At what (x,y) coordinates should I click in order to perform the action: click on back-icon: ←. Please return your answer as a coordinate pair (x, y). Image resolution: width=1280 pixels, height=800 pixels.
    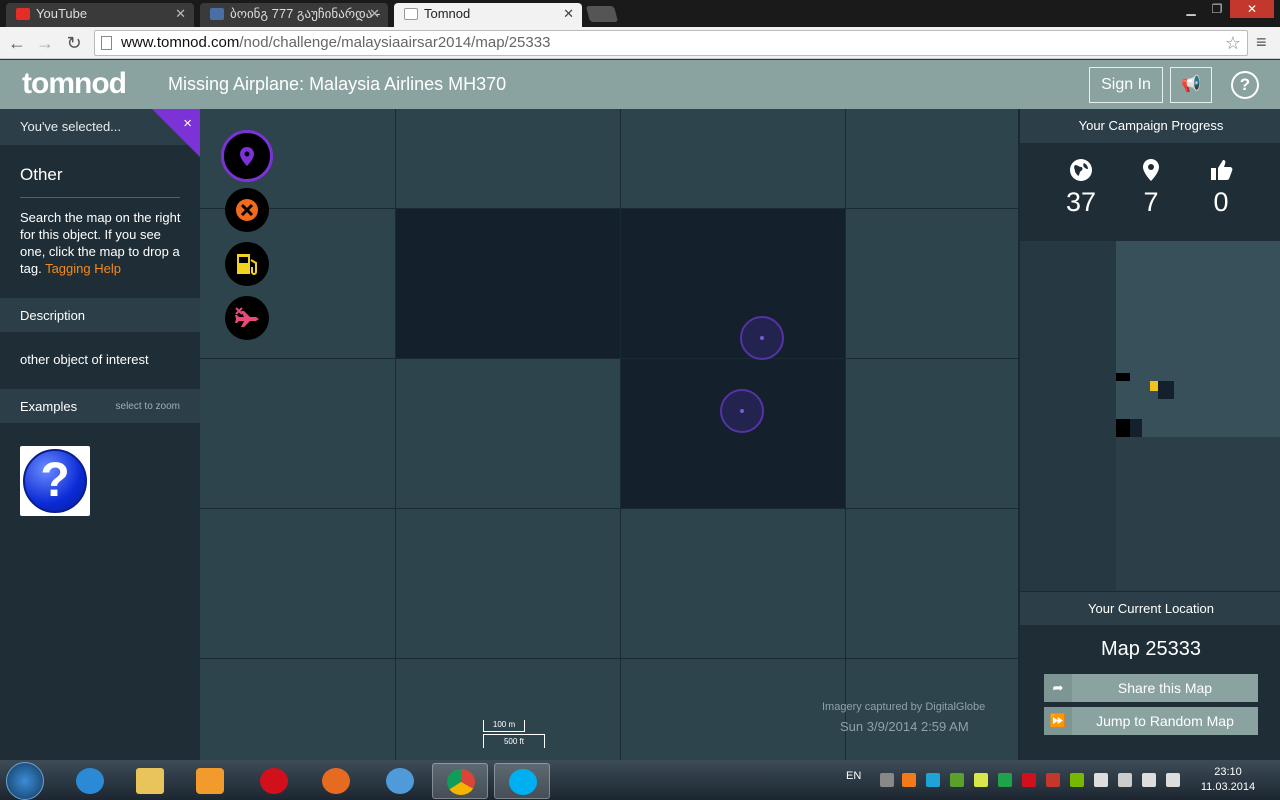
    Looking at the image, I should click on (17, 43).